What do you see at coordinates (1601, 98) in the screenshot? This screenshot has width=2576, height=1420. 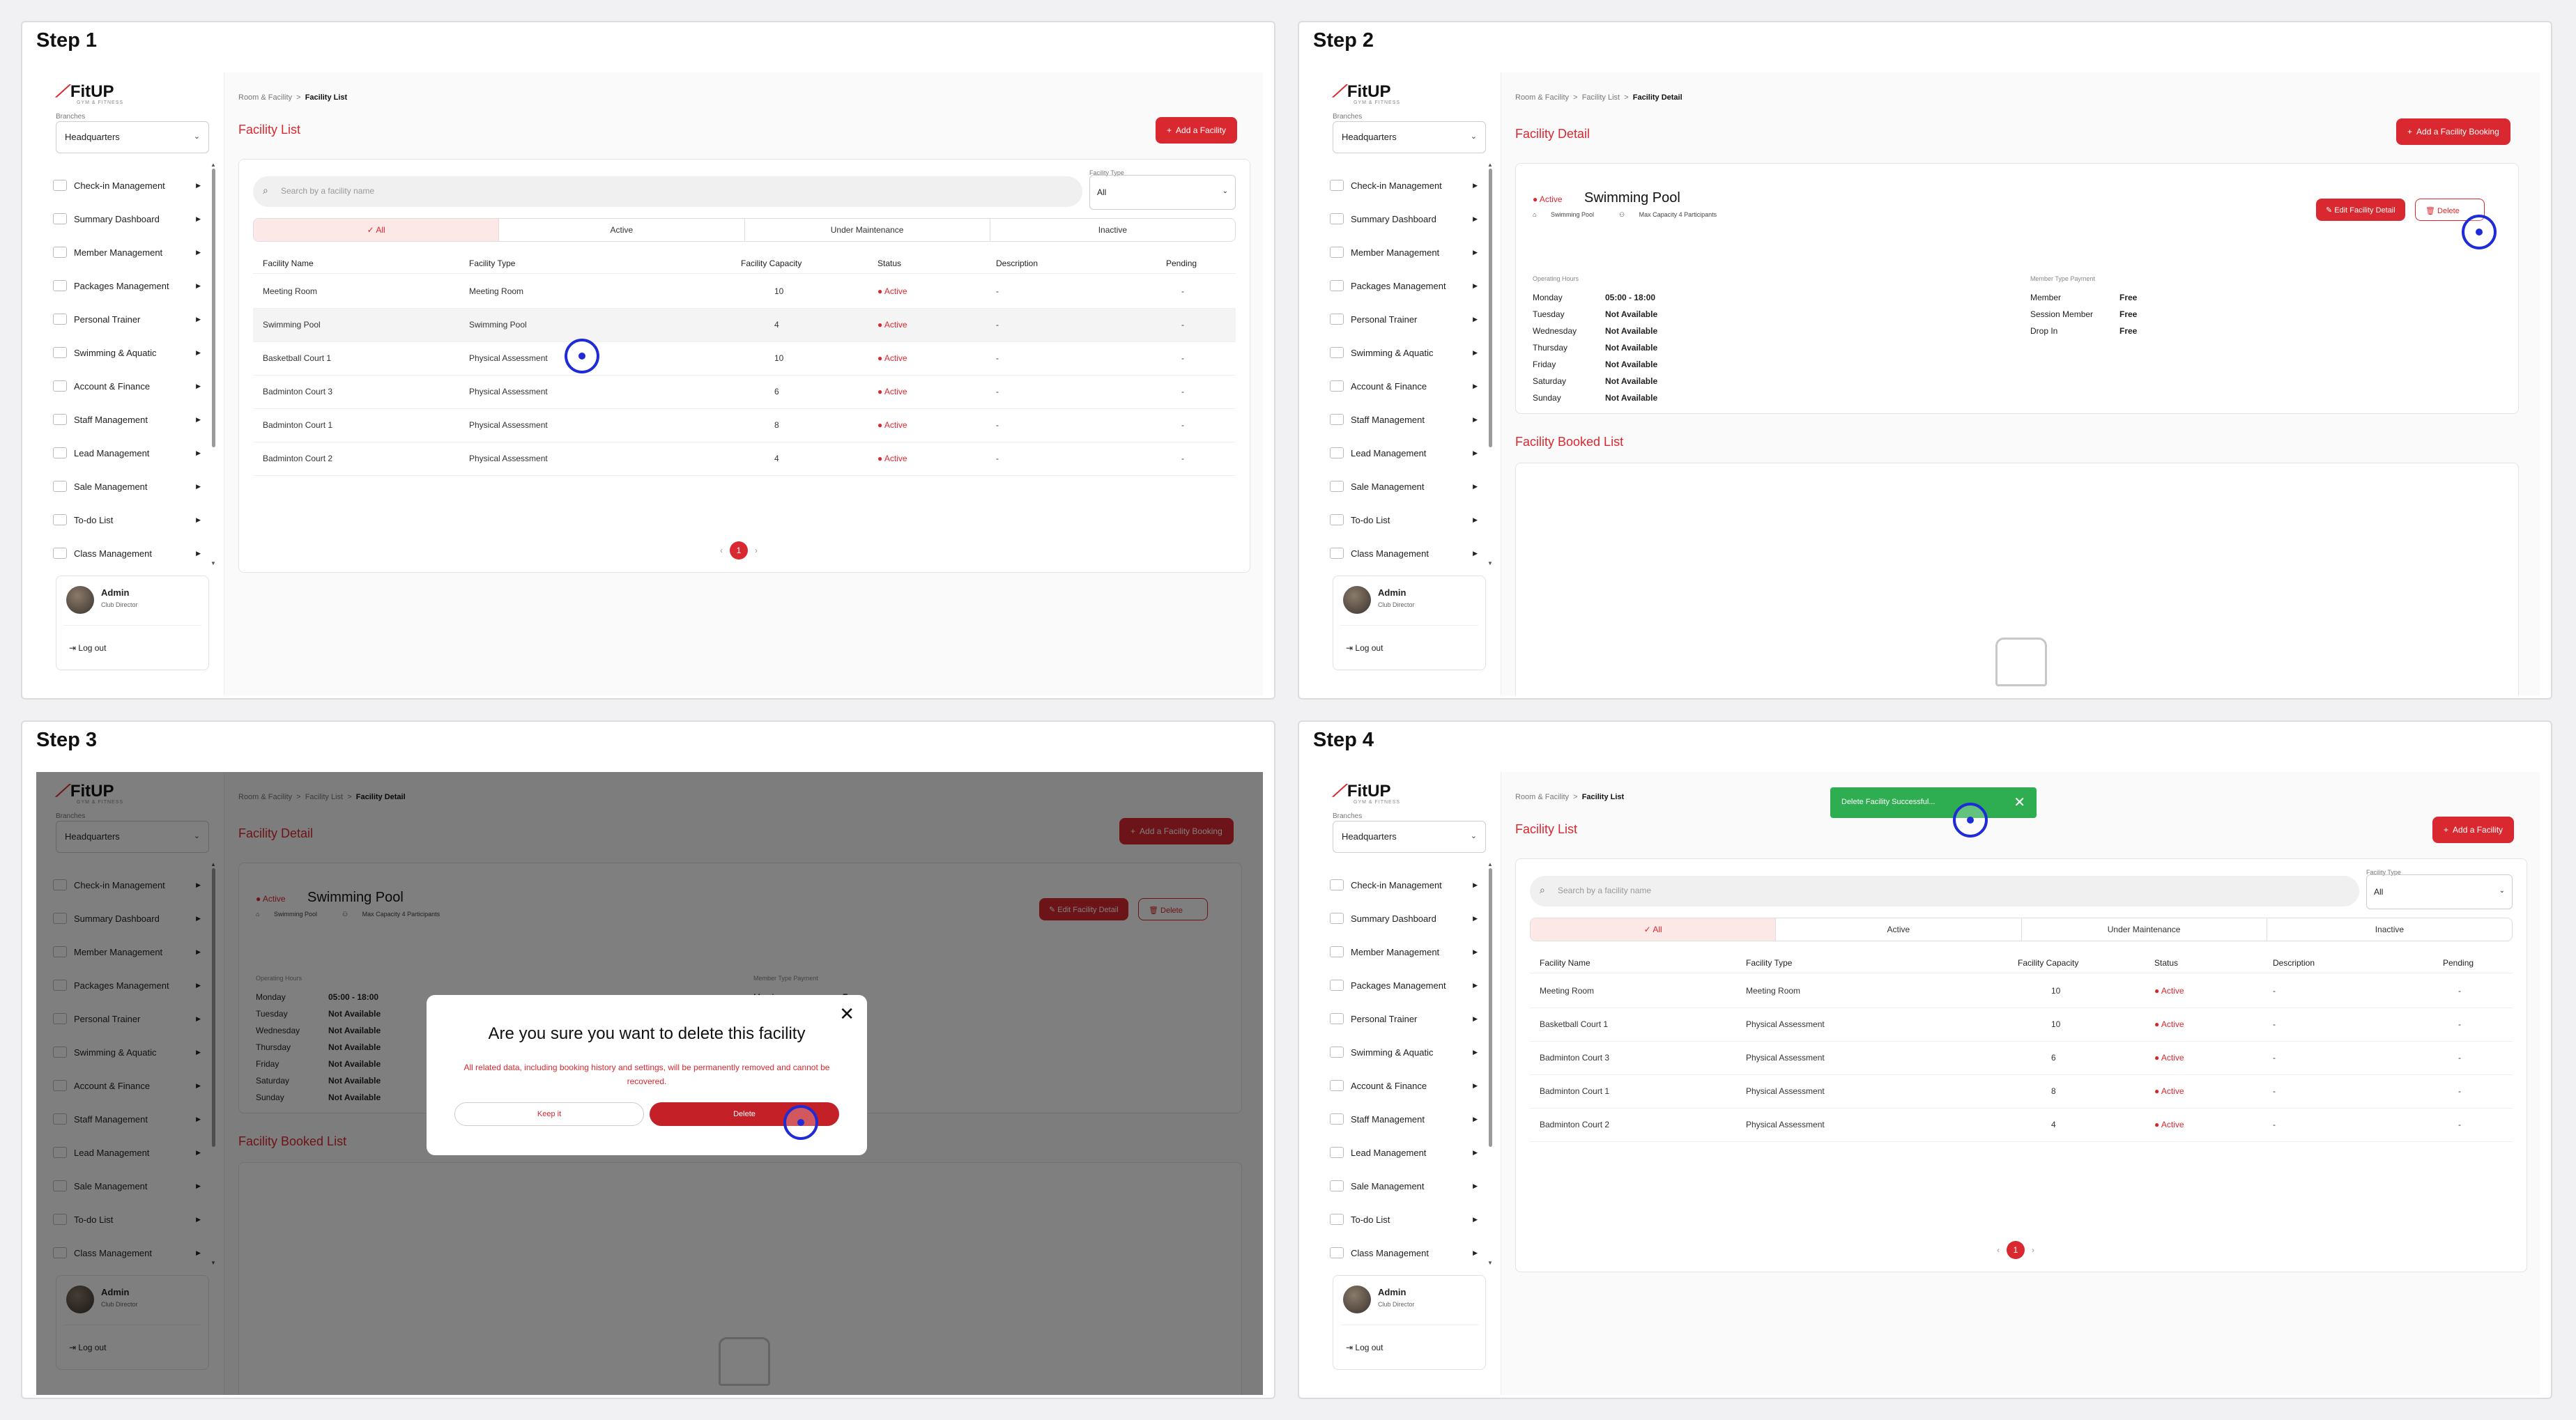 I see `breadcrumb-link: Facility List` at bounding box center [1601, 98].